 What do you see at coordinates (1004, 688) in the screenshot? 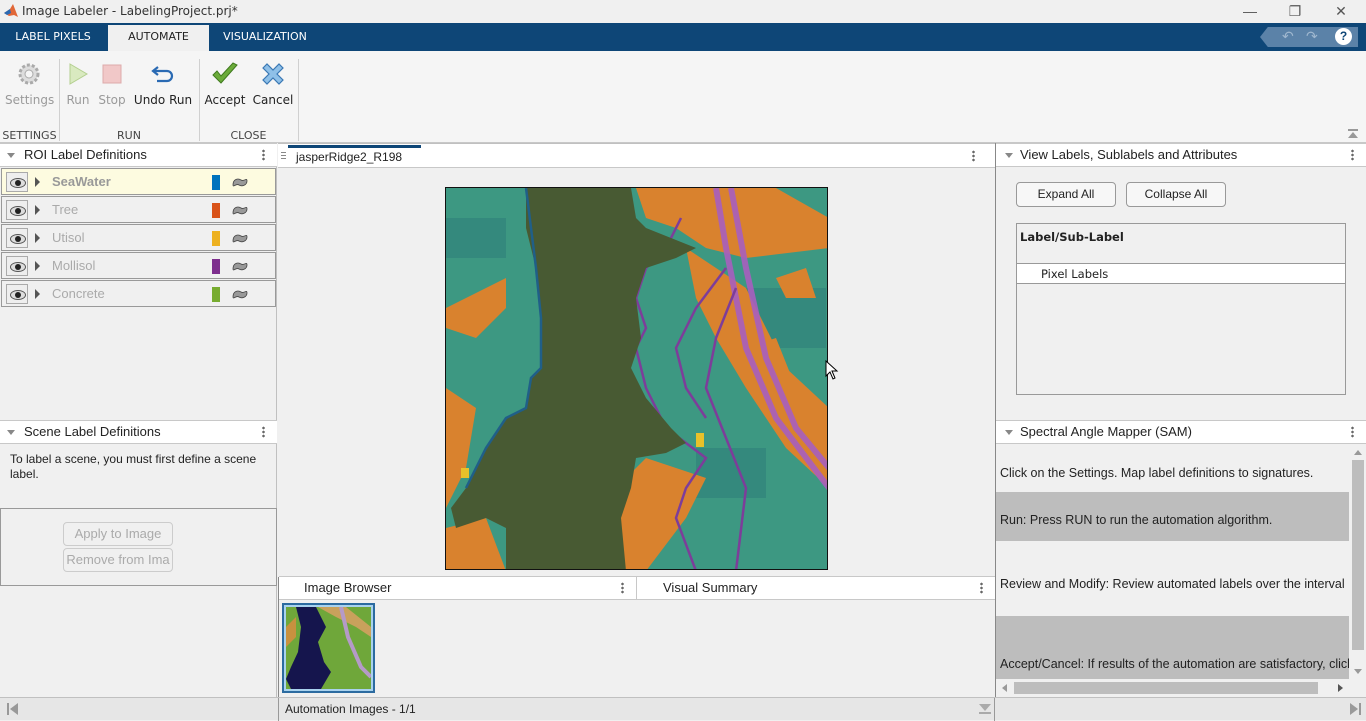
I see `scroll-left-arrow-icon` at bounding box center [1004, 688].